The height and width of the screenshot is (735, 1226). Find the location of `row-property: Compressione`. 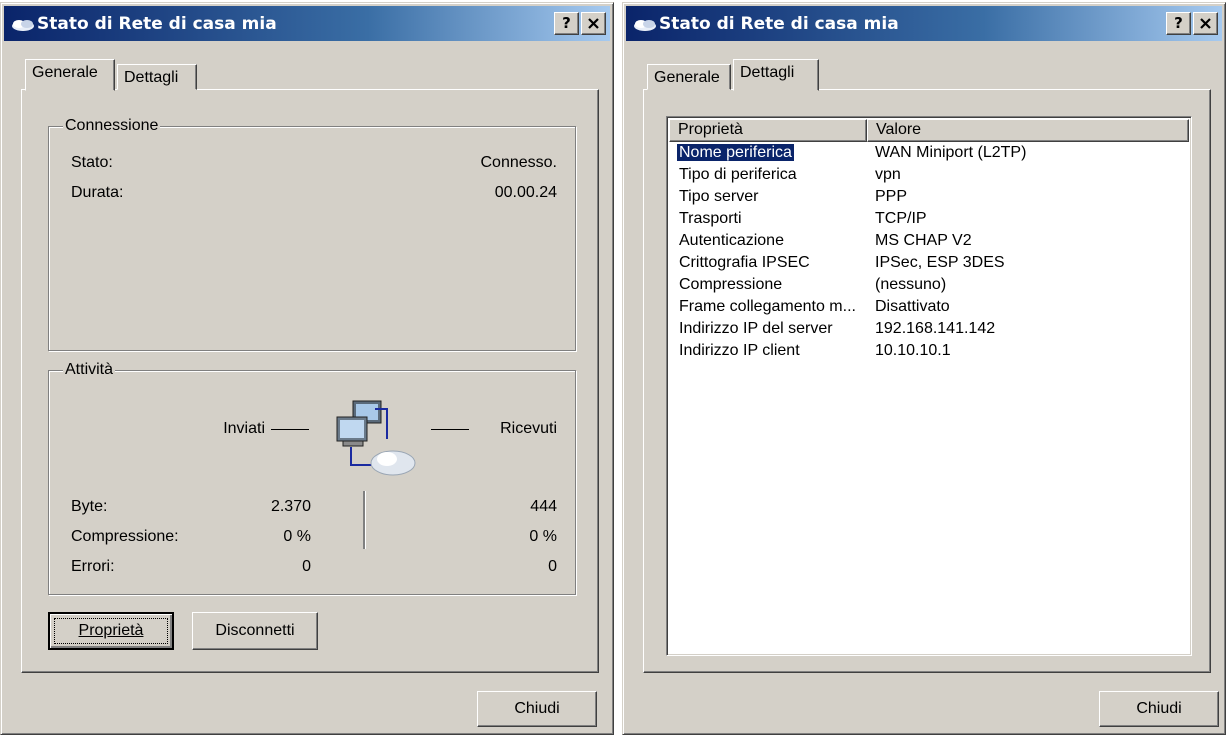

row-property: Compressione is located at coordinates (731, 284).